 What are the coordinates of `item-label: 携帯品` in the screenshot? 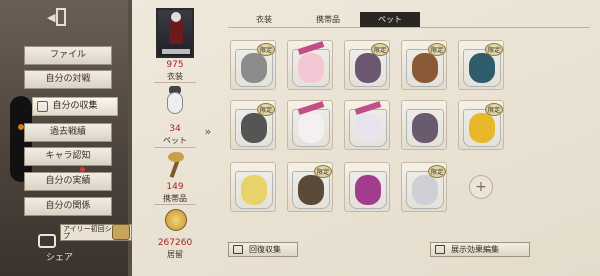 It's located at (175, 198).